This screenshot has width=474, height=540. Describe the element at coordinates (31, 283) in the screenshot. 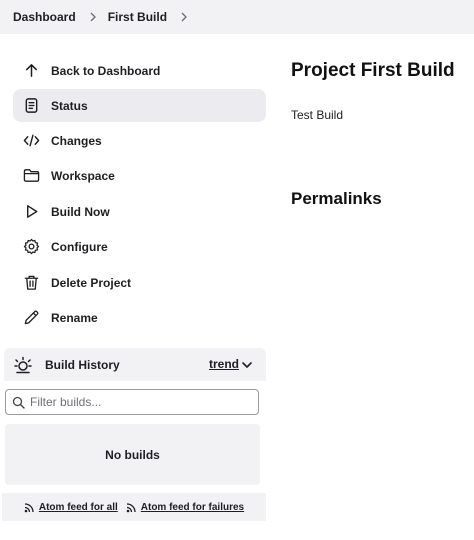

I see `trash-icon` at that location.